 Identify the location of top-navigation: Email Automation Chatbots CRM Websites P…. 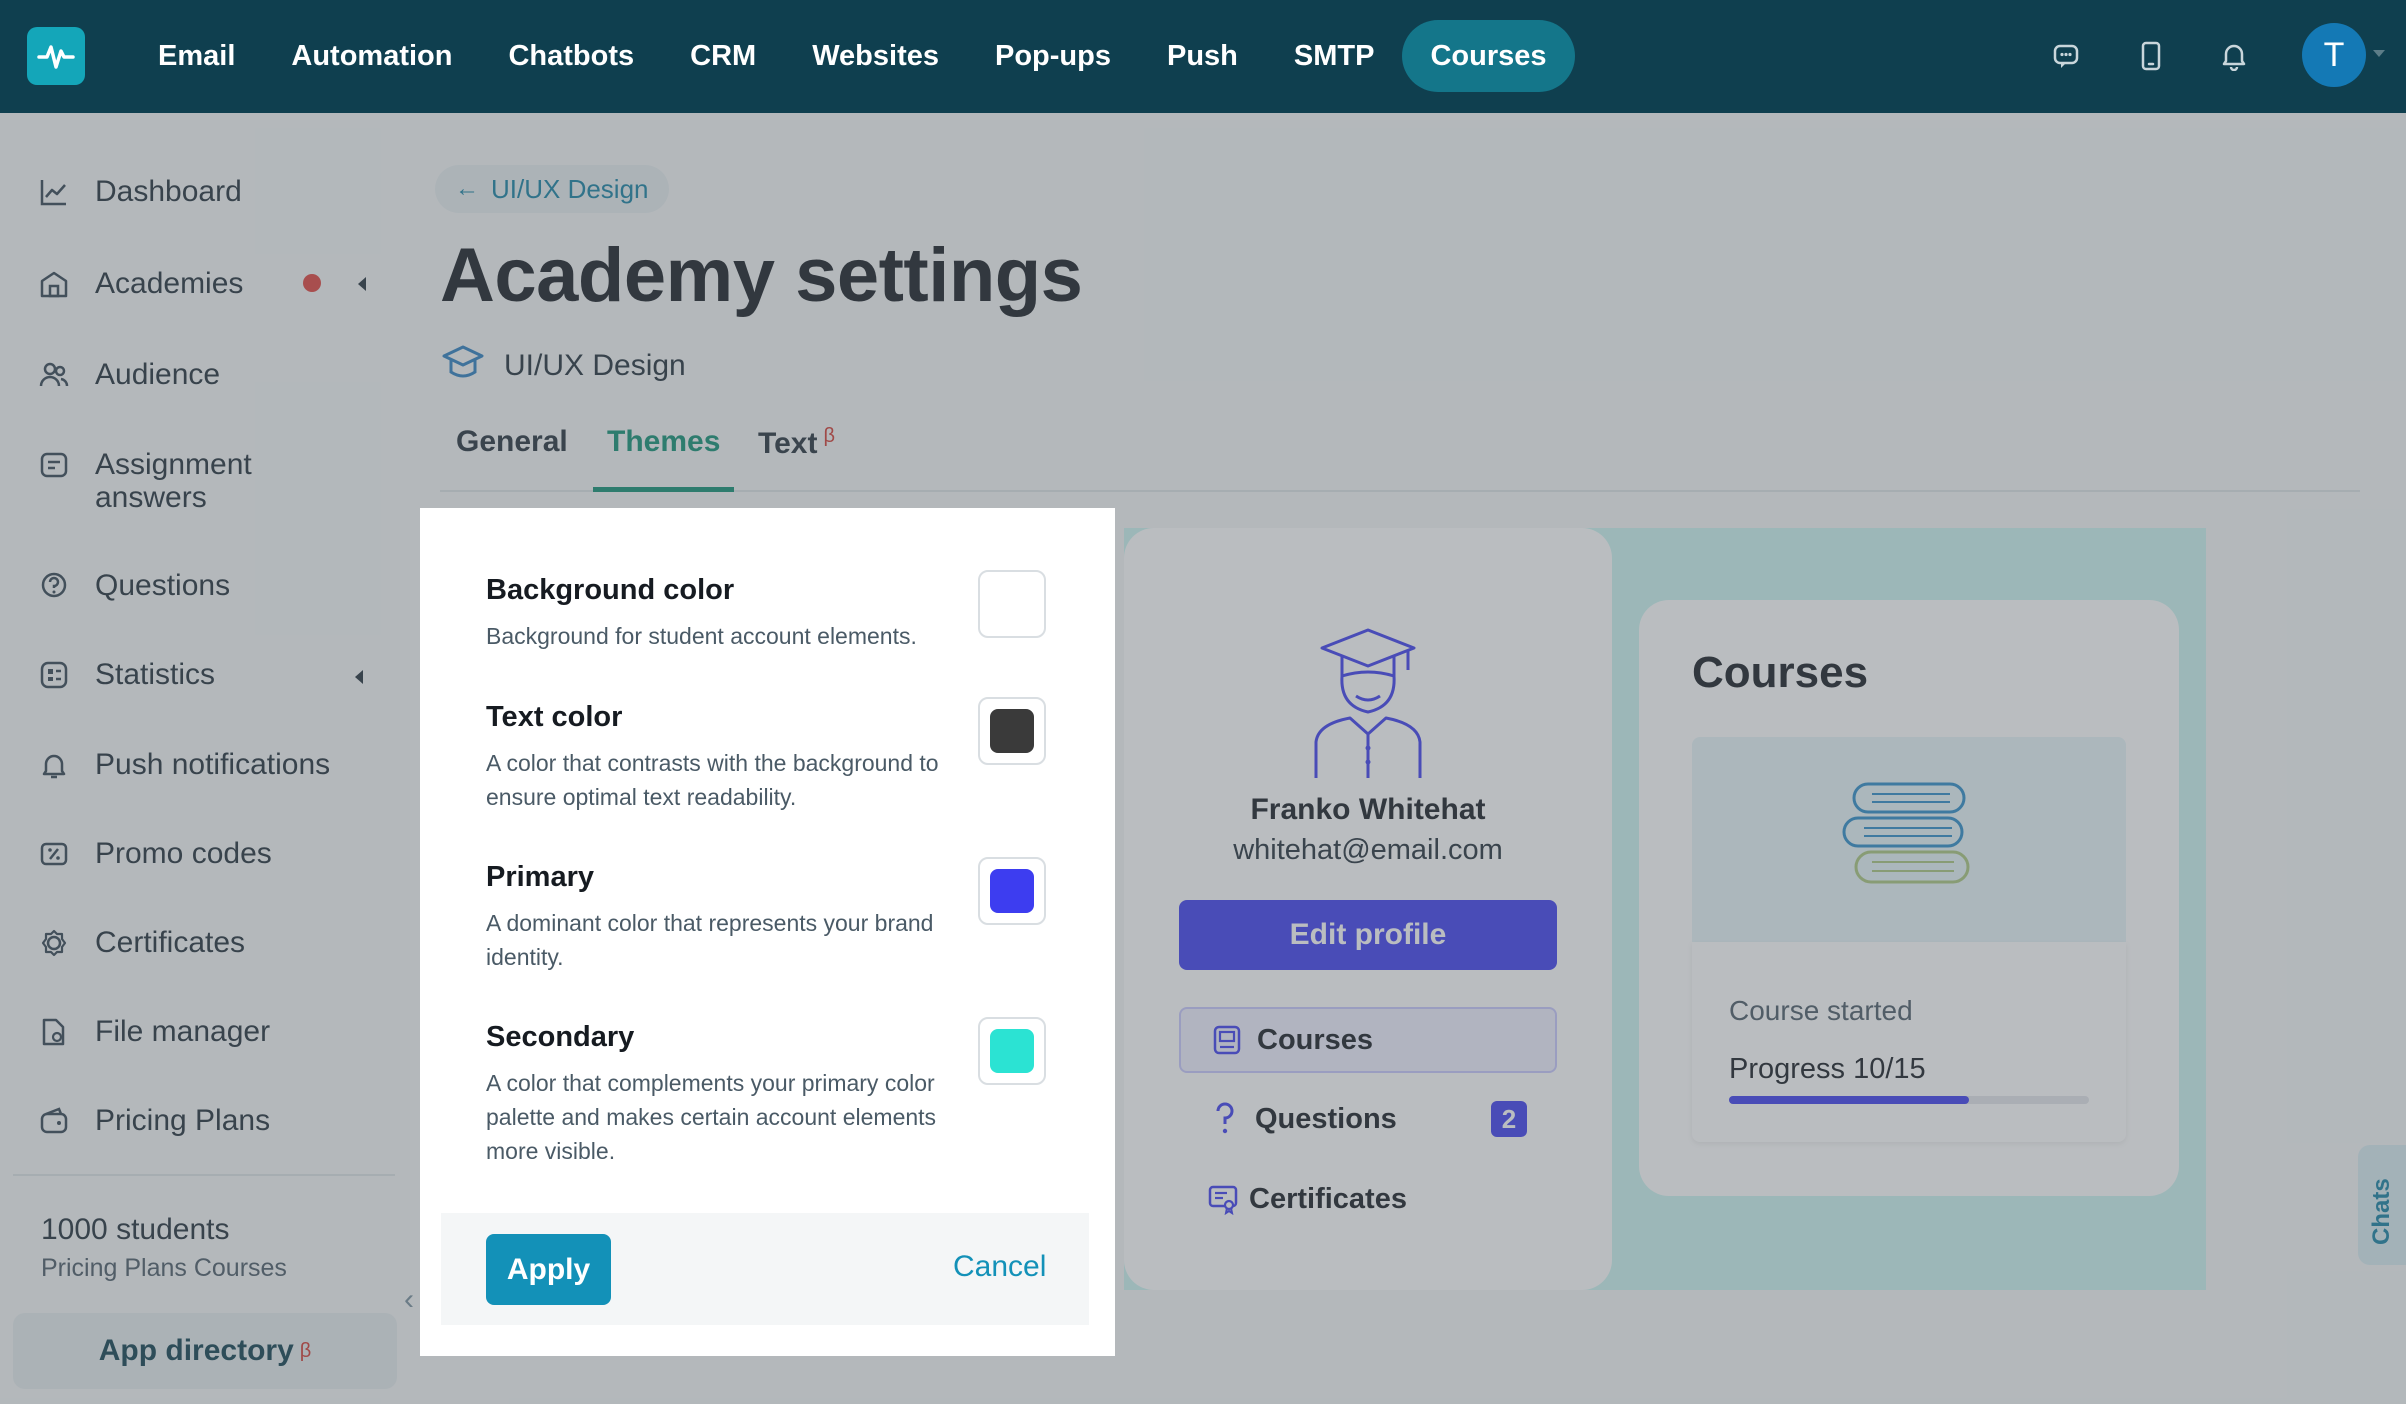
(1203, 56).